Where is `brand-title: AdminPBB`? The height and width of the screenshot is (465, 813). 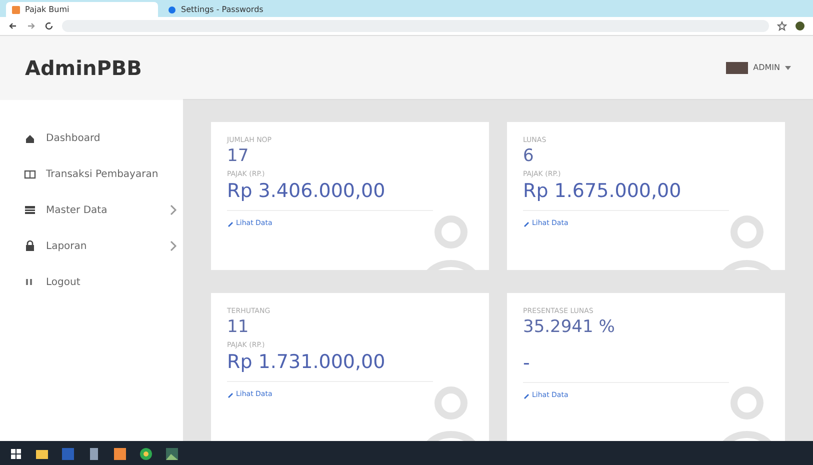
brand-title: AdminPBB is located at coordinates (83, 68).